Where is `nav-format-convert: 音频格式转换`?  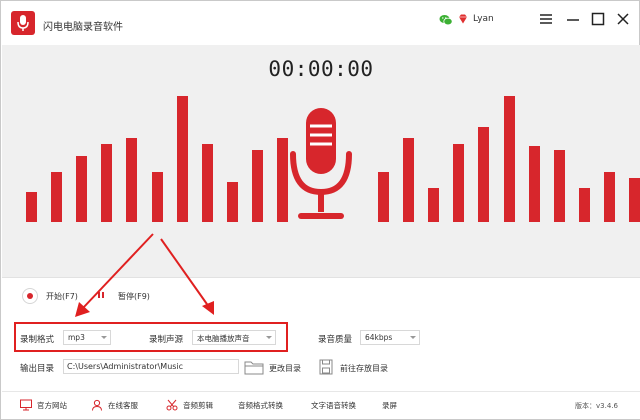 nav-format-convert: 音频格式转换 is located at coordinates (260, 405).